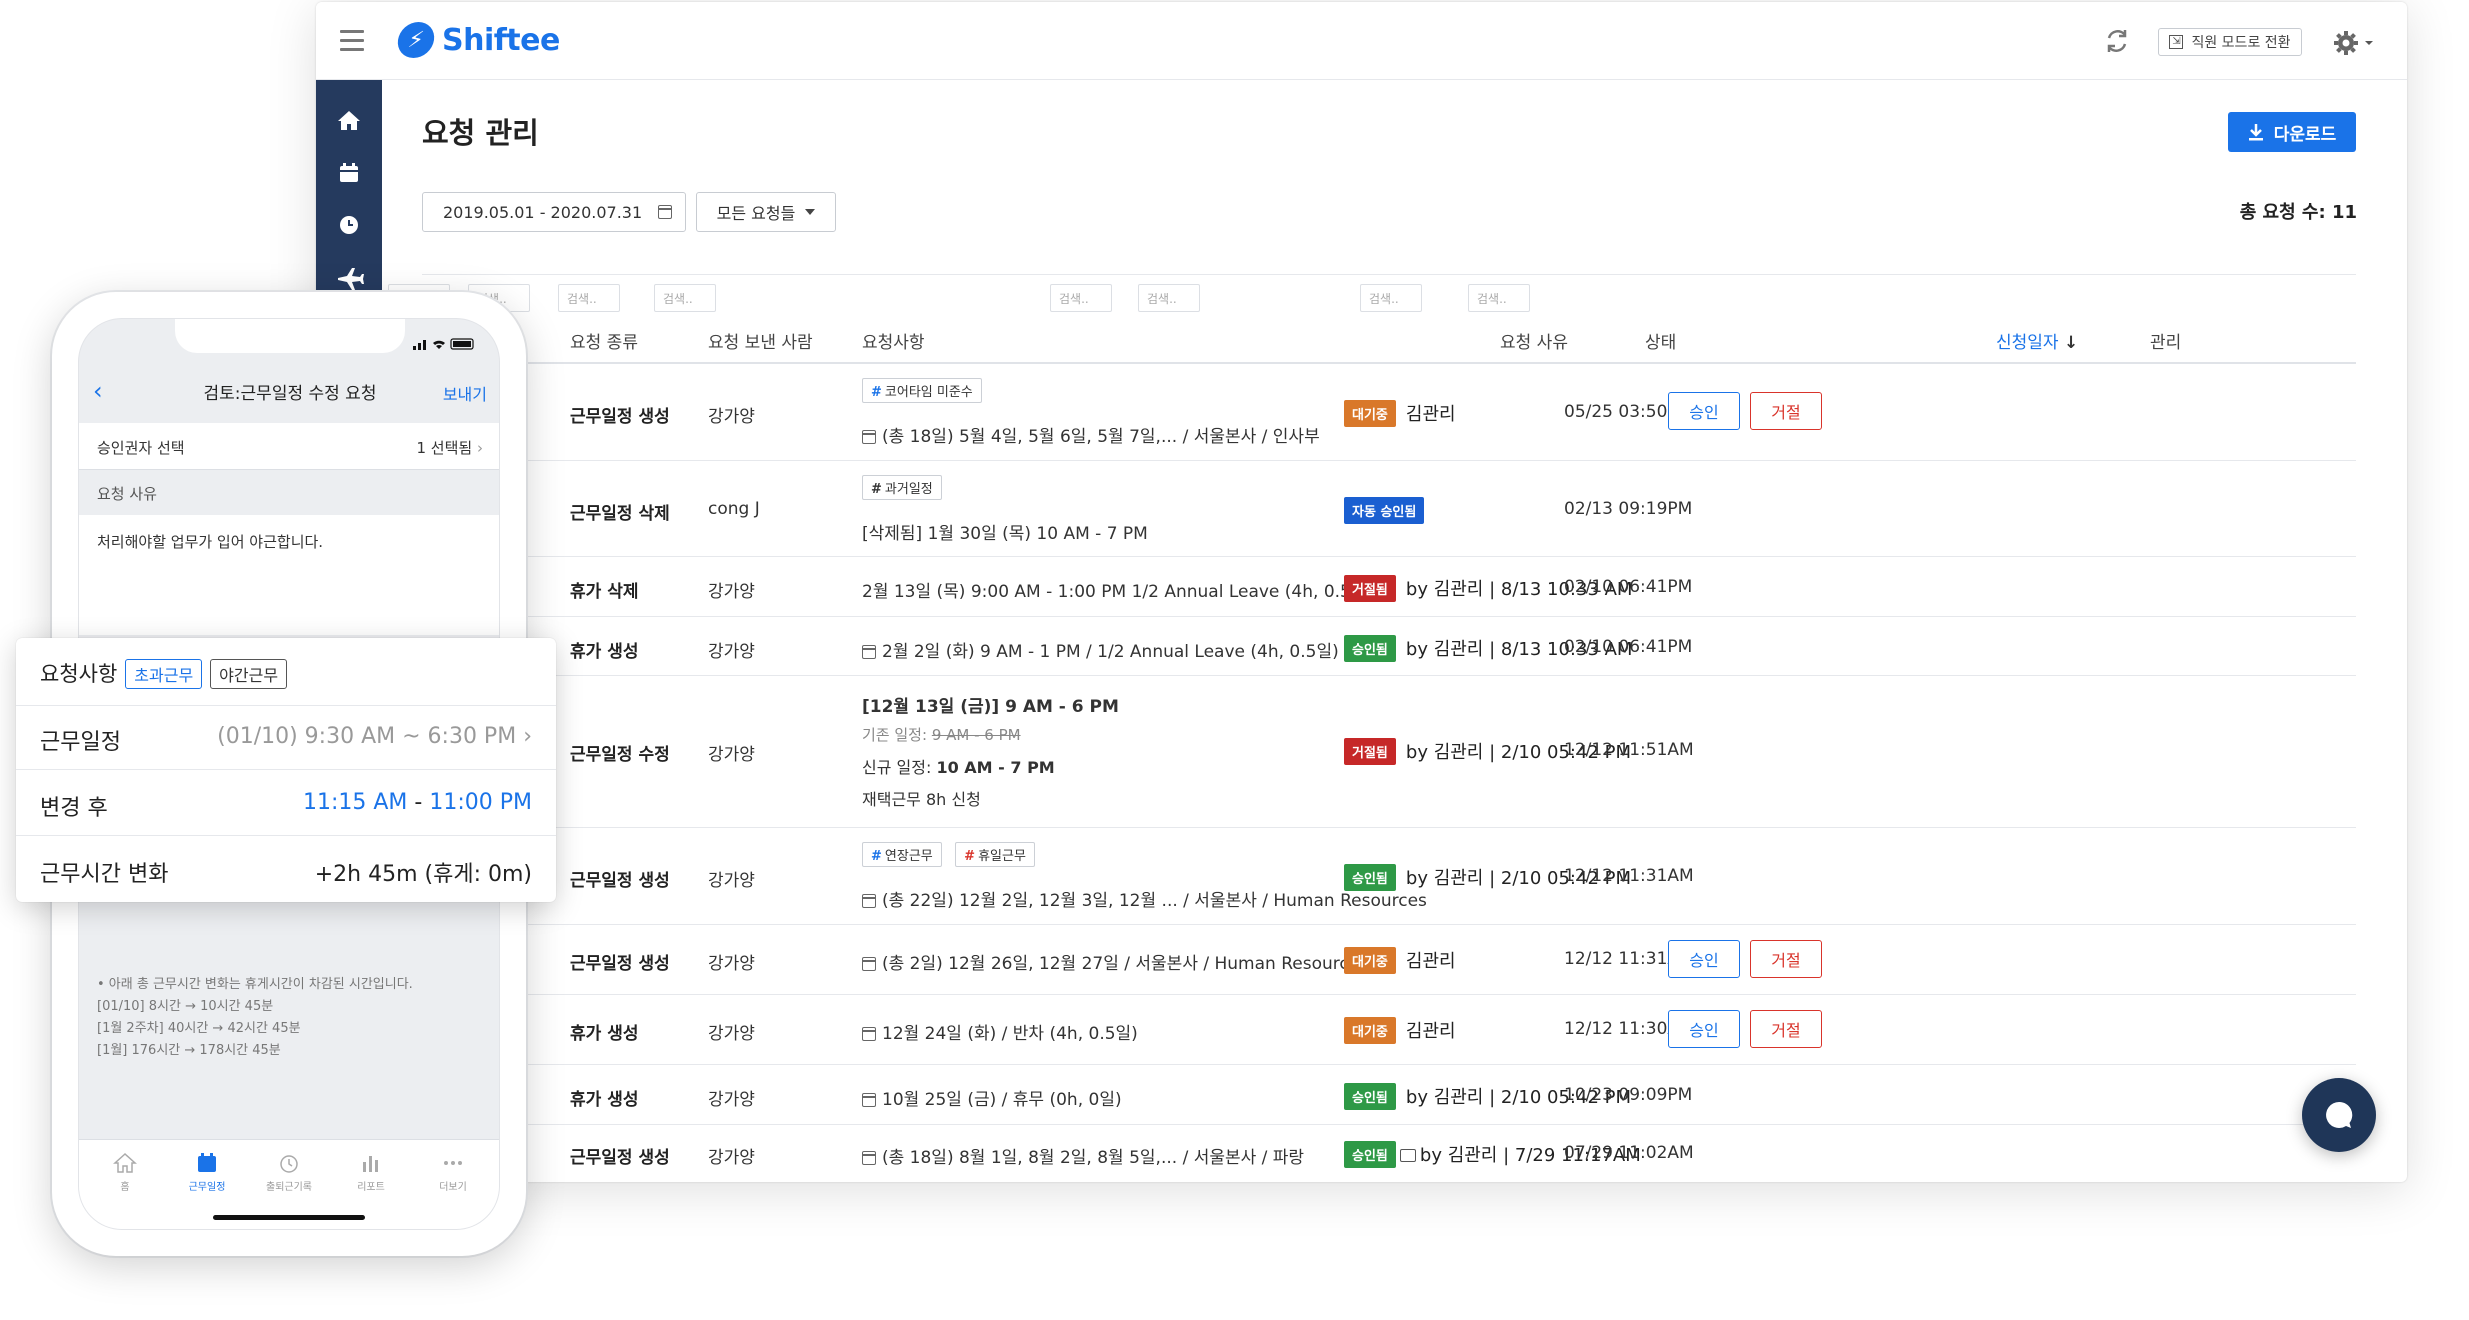 Image resolution: width=2469 pixels, height=1320 pixels. Describe the element at coordinates (1391, 298) in the screenshot. I see `search-input-date: 검색..` at that location.